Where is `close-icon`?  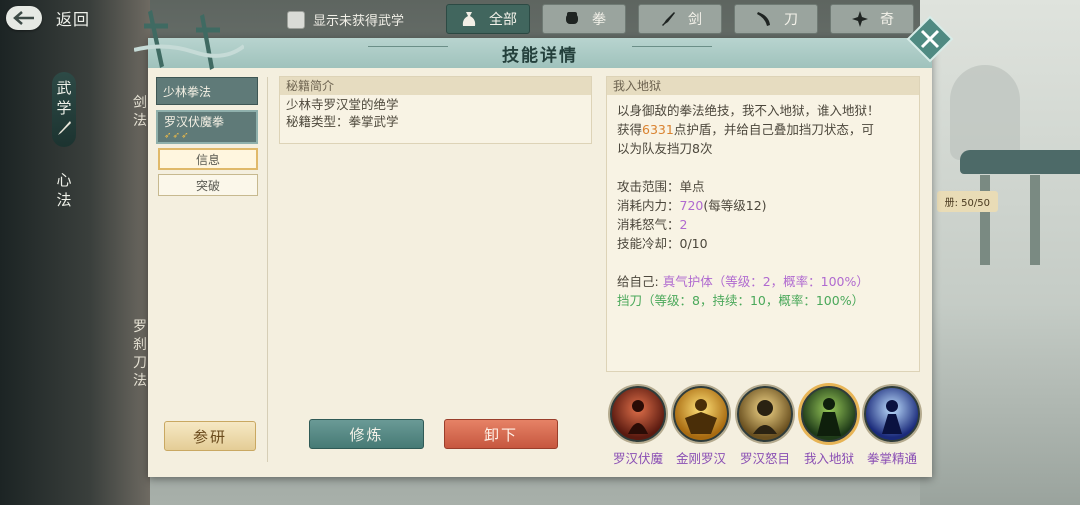 close-icon is located at coordinates (930, 39).